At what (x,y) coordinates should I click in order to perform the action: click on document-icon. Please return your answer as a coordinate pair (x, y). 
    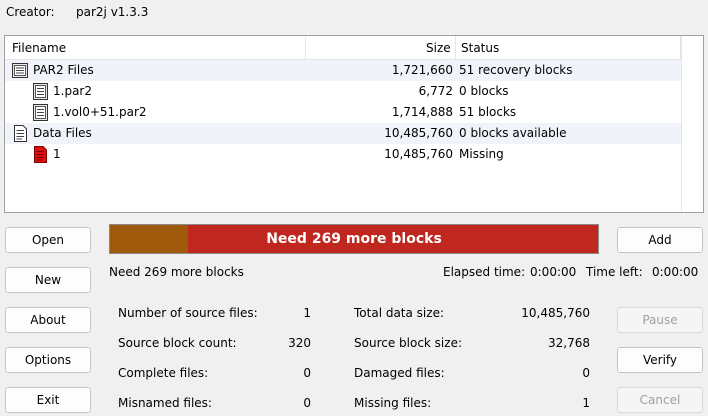
    Looking at the image, I should click on (20, 133).